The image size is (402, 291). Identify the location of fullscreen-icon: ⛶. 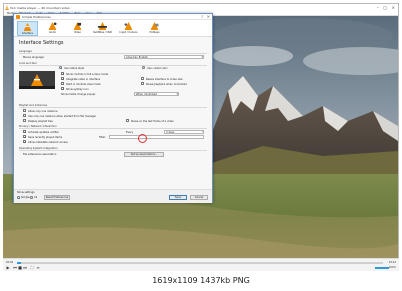
(32, 267).